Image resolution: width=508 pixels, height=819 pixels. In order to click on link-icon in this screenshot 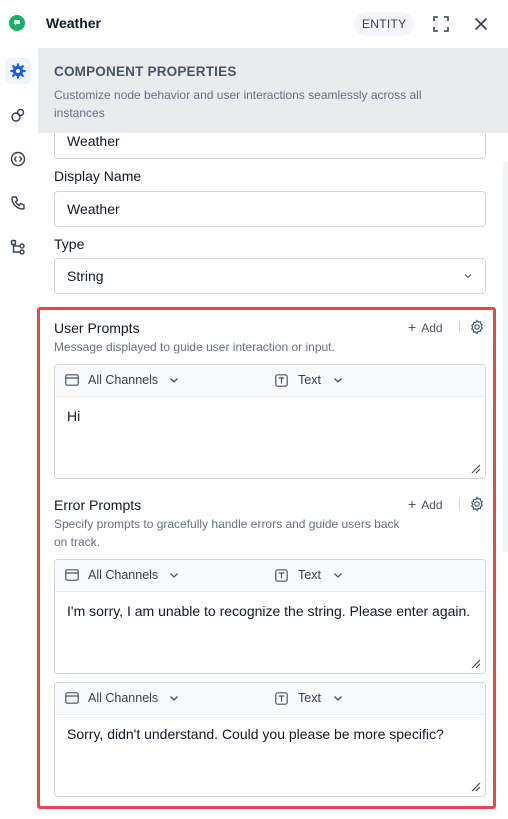, I will do `click(18, 115)`.